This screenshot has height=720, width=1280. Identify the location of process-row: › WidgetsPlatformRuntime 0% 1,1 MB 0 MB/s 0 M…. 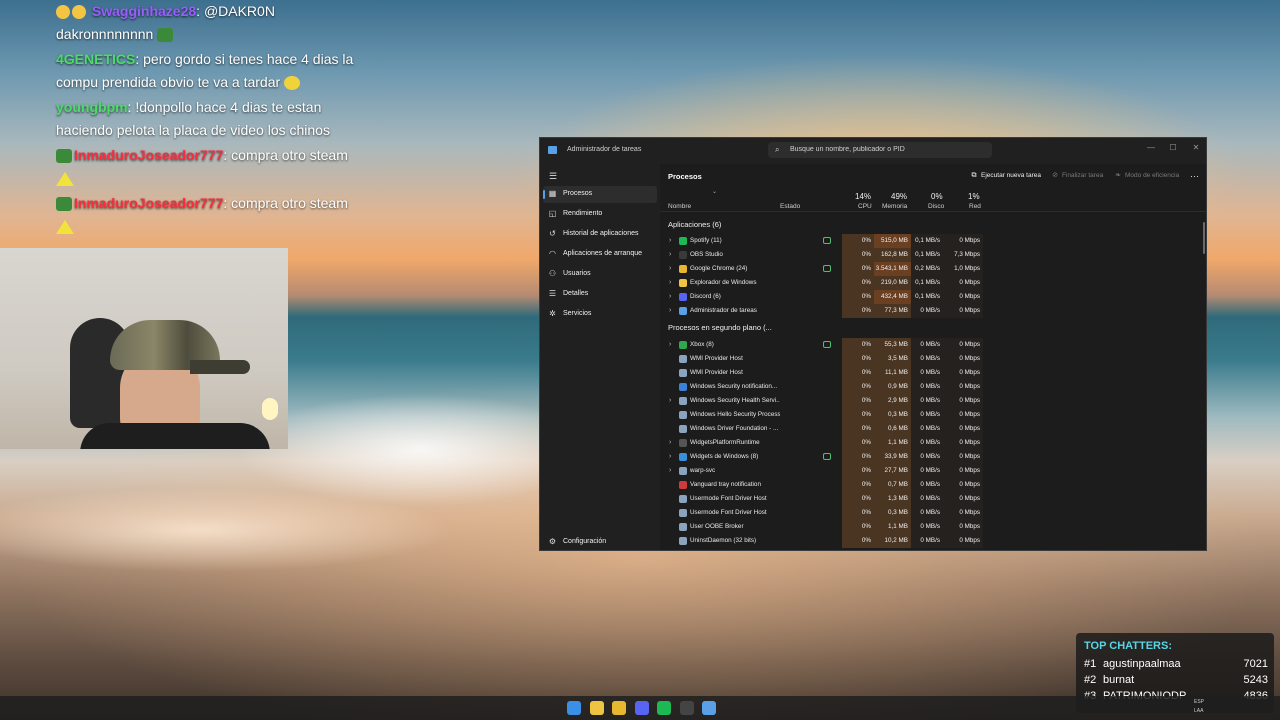
(823, 443).